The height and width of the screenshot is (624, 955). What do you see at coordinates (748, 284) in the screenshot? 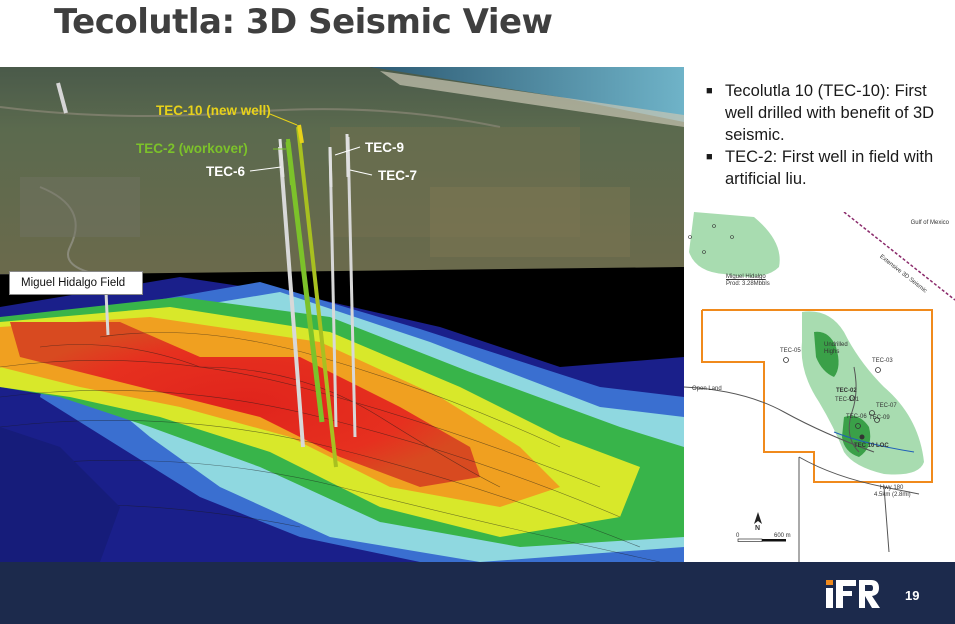
I see `map-field-prod: Prod: 3.28Mbbls` at bounding box center [748, 284].